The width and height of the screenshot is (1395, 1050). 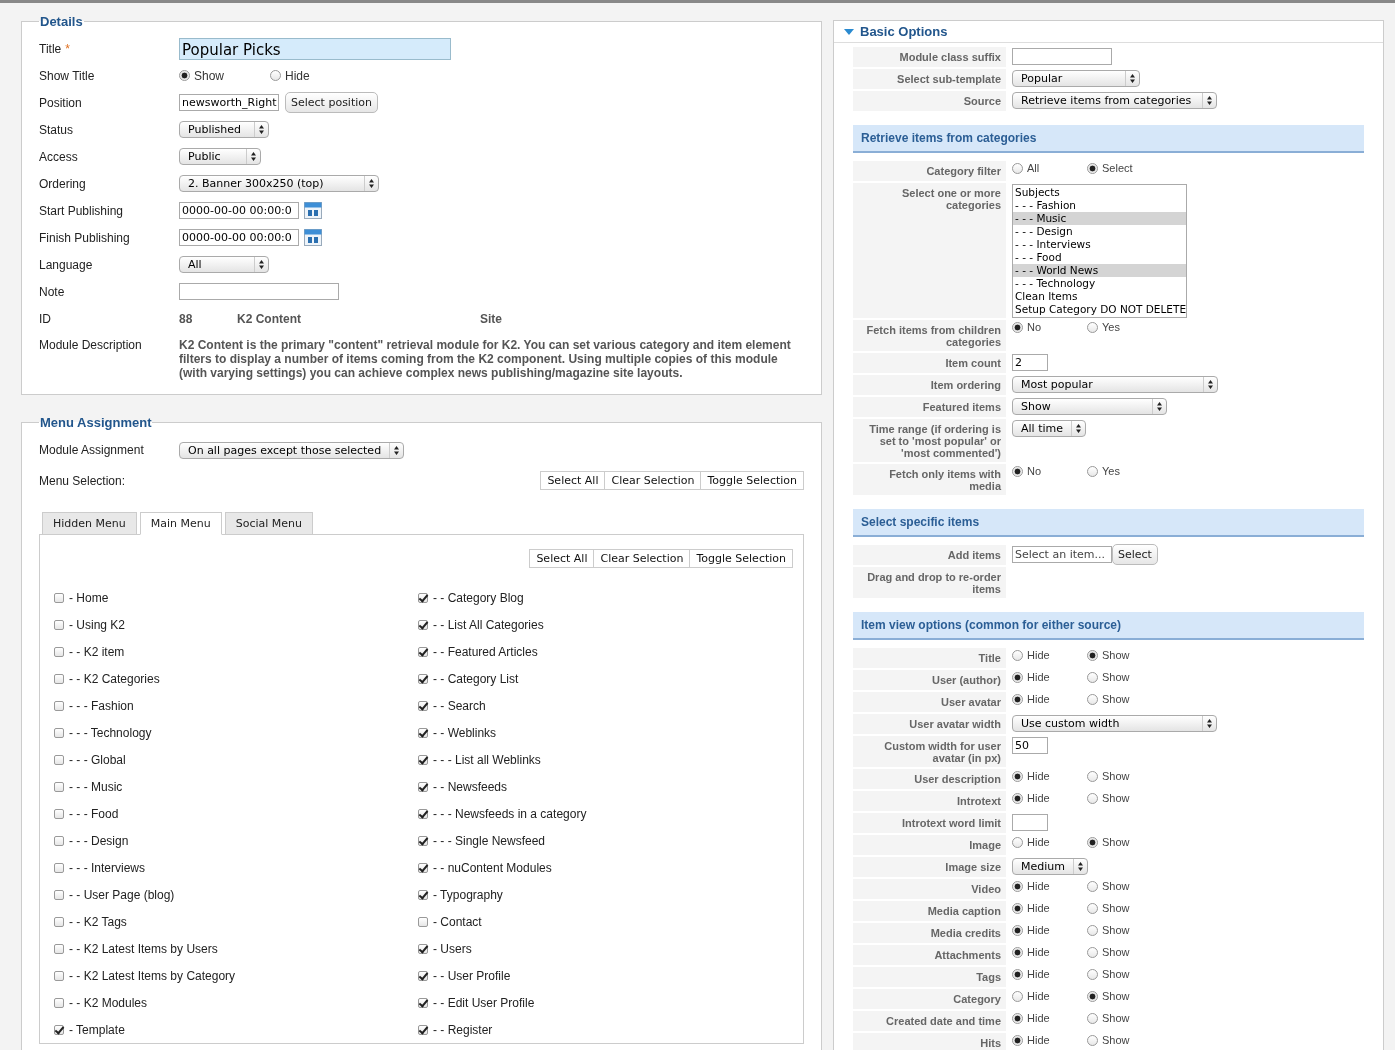 What do you see at coordinates (89, 523) in the screenshot?
I see `menu-tab: Hidden Menu` at bounding box center [89, 523].